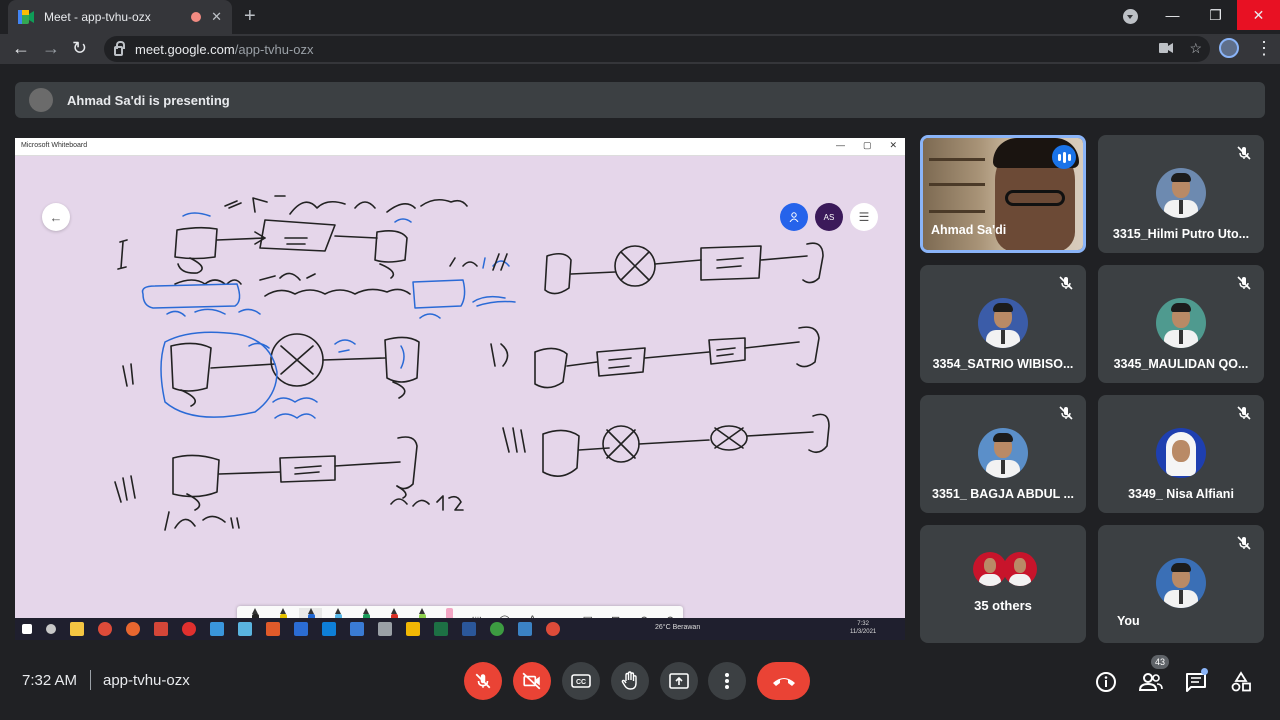  I want to click on participants-button, so click(1151, 682).